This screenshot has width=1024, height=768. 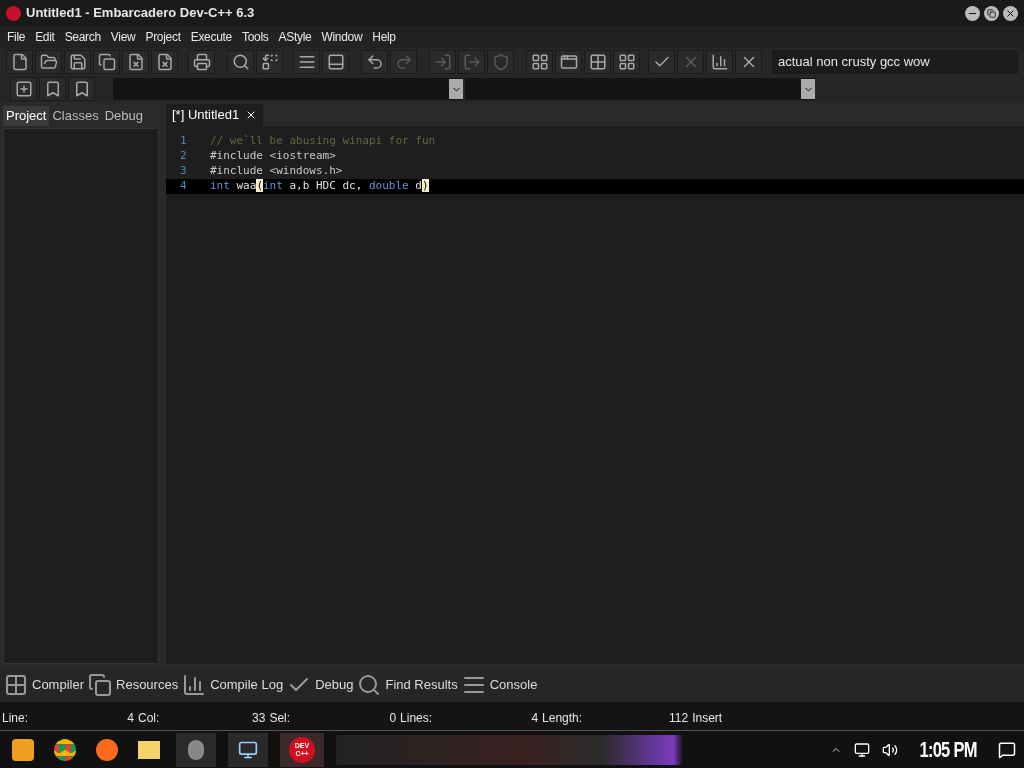 What do you see at coordinates (640, 89) in the screenshot?
I see `function-select` at bounding box center [640, 89].